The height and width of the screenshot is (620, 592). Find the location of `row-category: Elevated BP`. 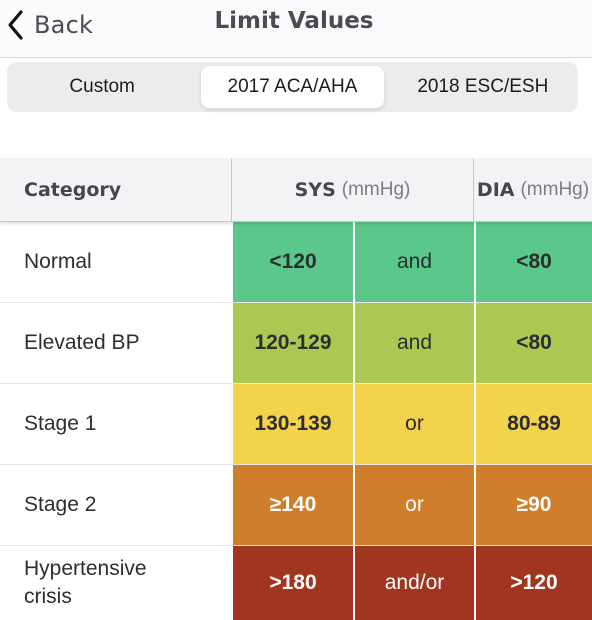

row-category: Elevated BP is located at coordinates (116, 343).